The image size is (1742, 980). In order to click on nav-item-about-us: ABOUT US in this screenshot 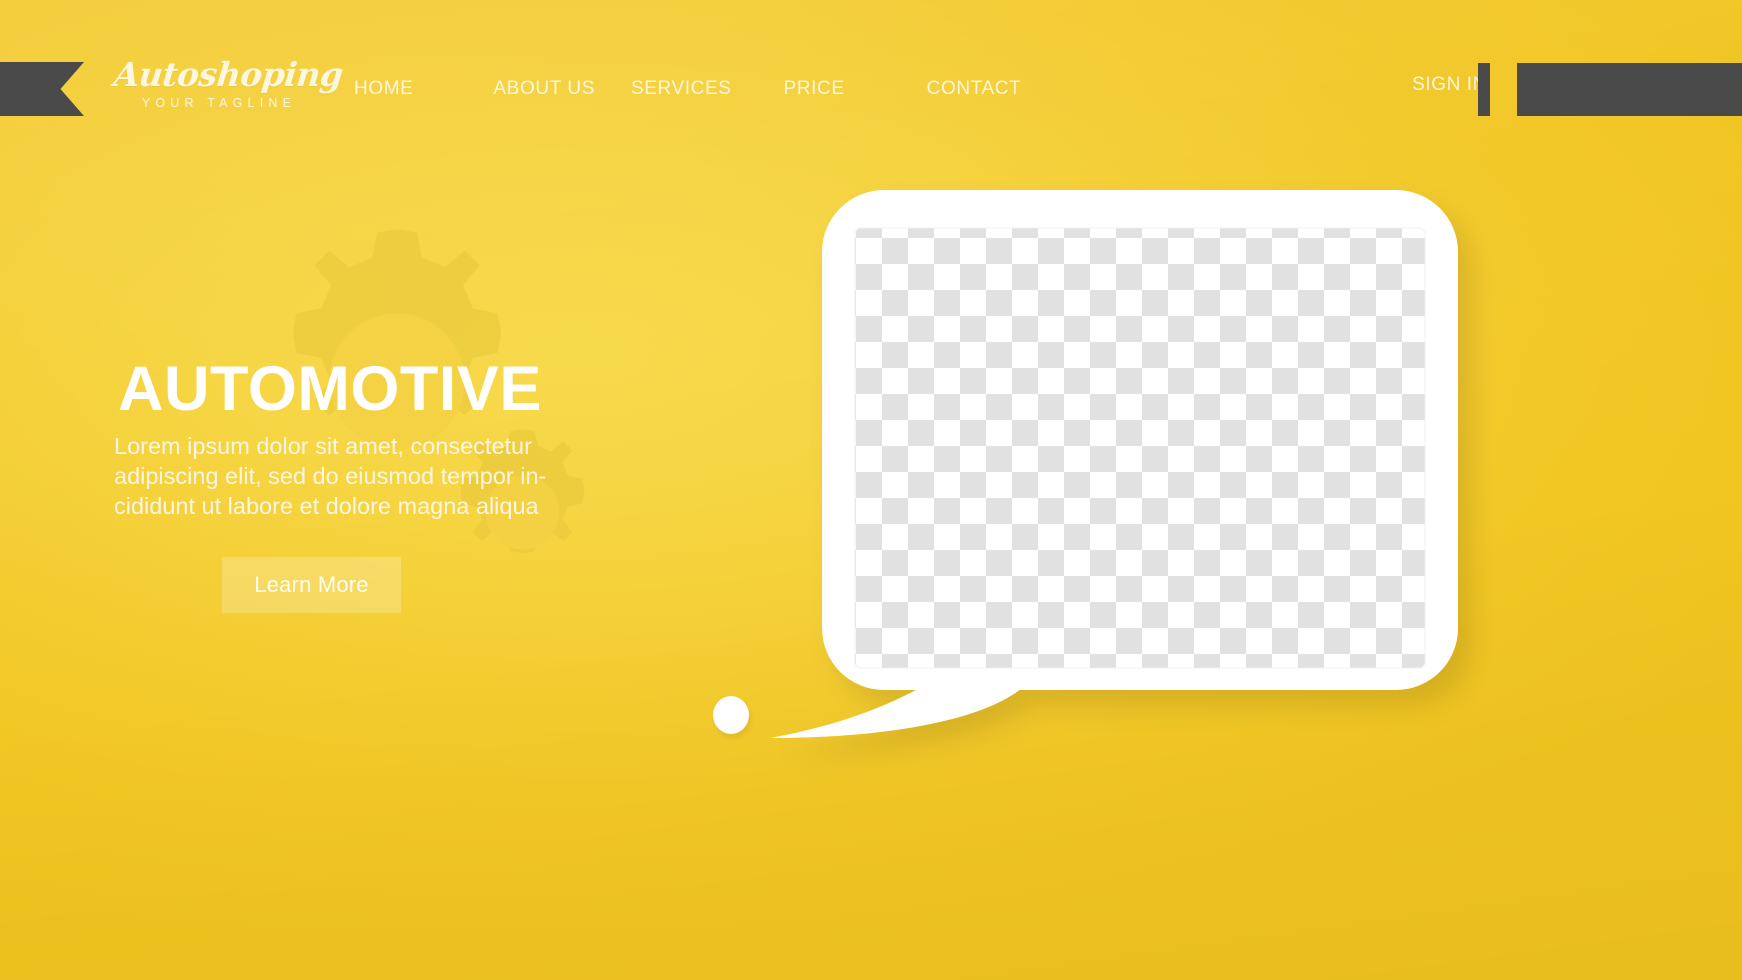, I will do `click(544, 89)`.